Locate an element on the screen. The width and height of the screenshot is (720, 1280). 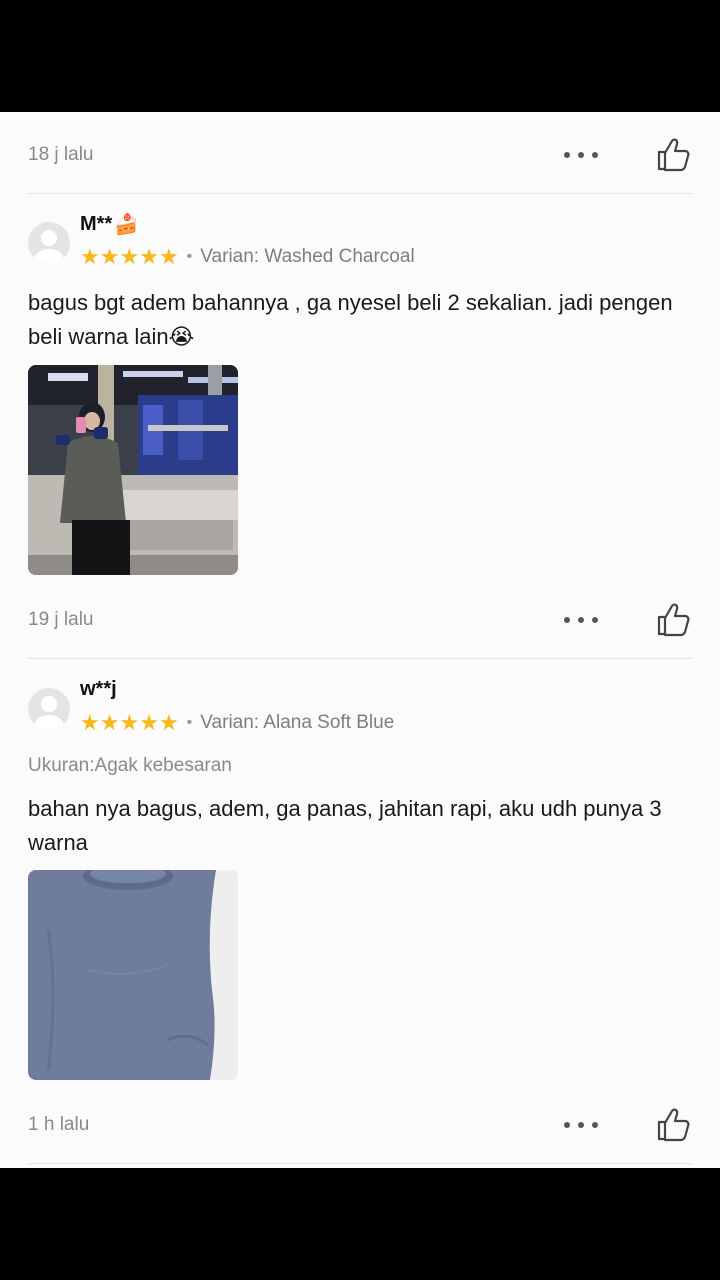
review-meta-row: 18 j lalu is located at coordinates (360, 155).